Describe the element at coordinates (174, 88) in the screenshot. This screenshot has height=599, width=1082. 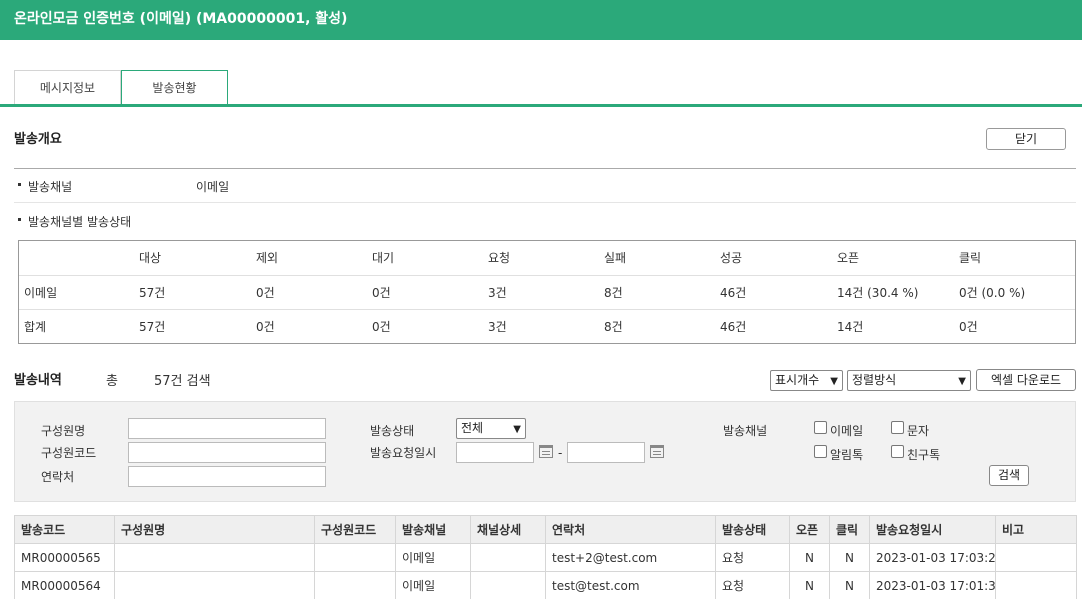
I see `tab-send-status: 발송현황` at that location.